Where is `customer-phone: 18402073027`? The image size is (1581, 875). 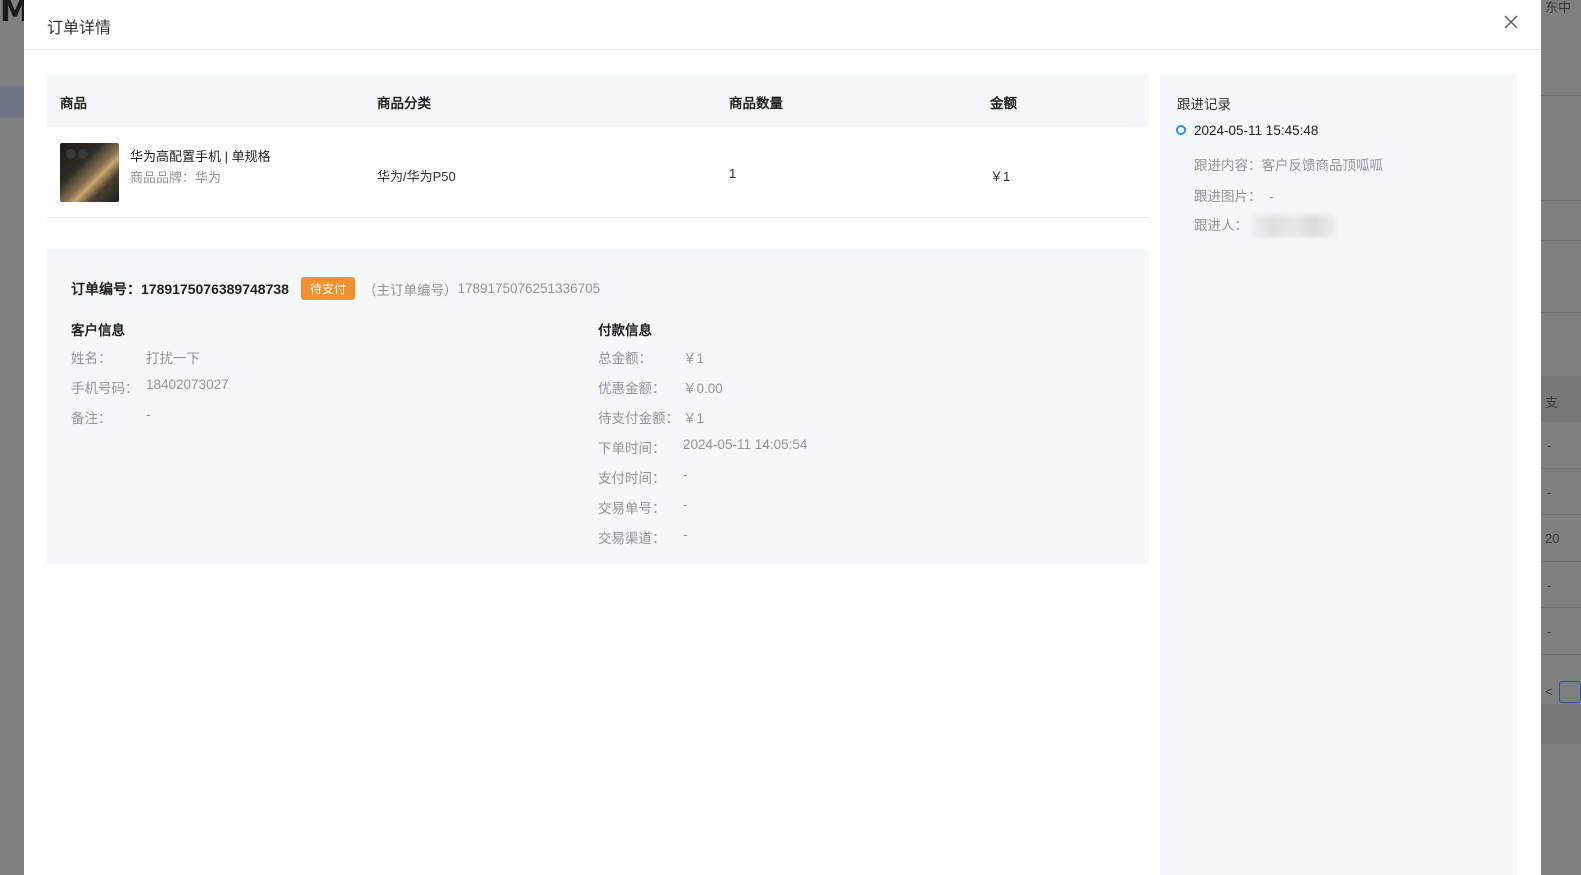
customer-phone: 18402073027 is located at coordinates (187, 384).